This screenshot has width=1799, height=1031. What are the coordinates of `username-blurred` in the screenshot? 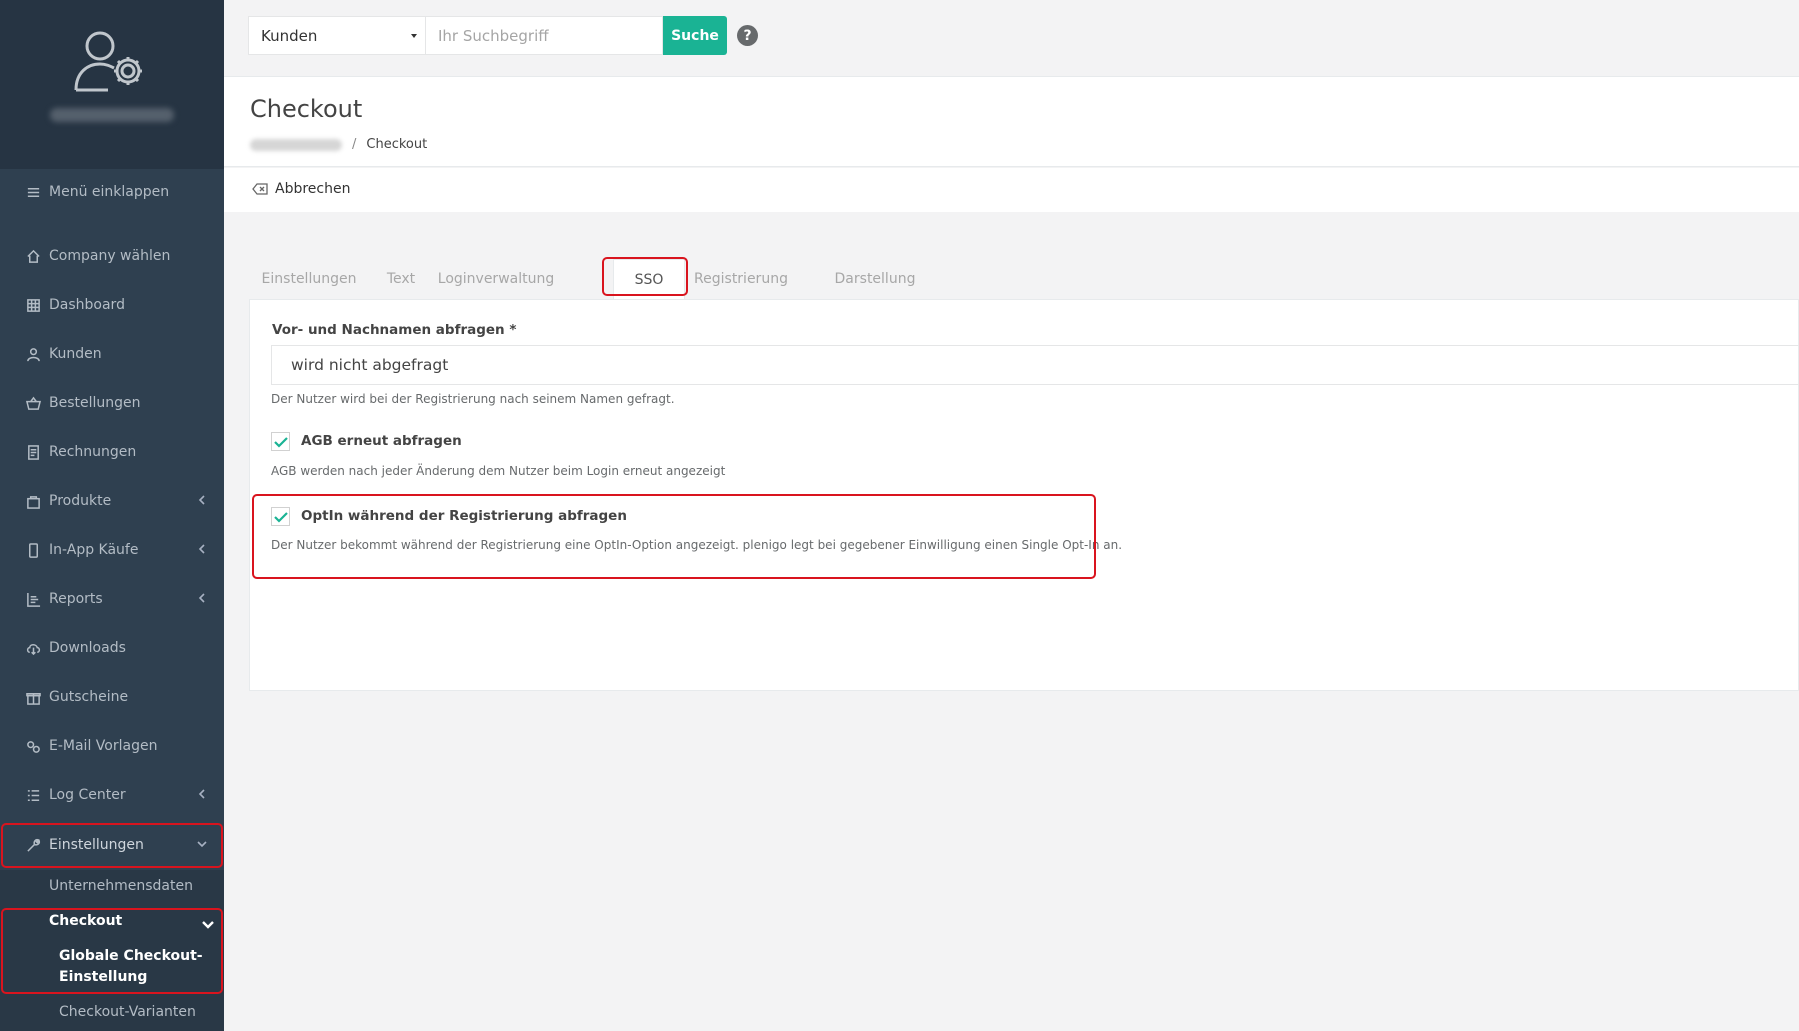 It's located at (112, 115).